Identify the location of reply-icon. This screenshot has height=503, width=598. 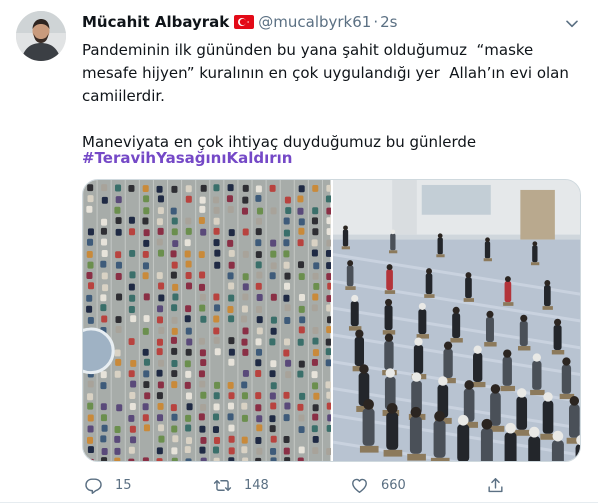
(93, 485).